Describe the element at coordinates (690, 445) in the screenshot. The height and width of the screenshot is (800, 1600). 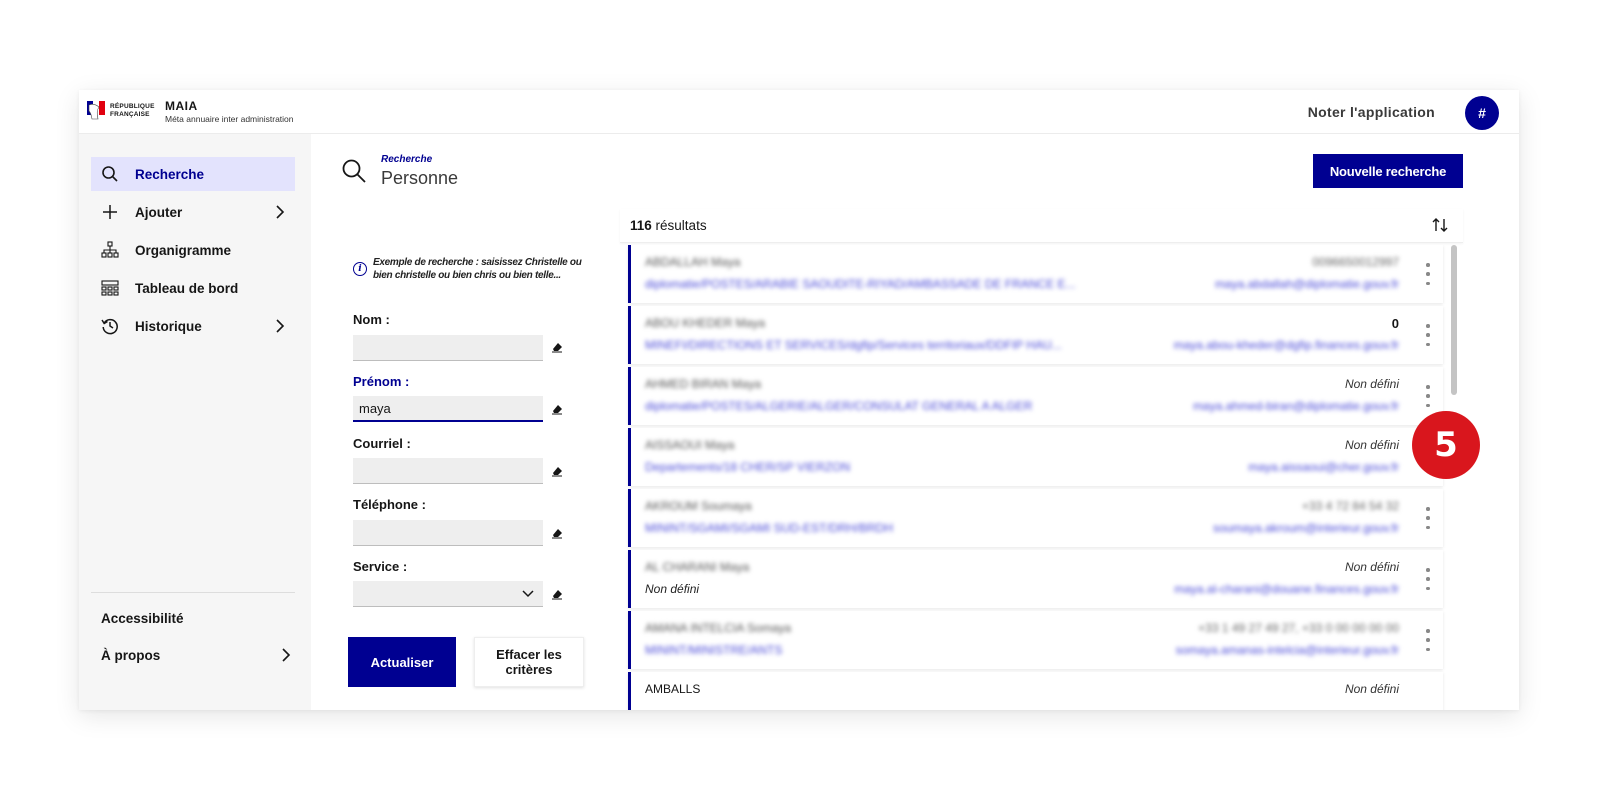
I see `result-name: AISSAOUI Maya` at that location.